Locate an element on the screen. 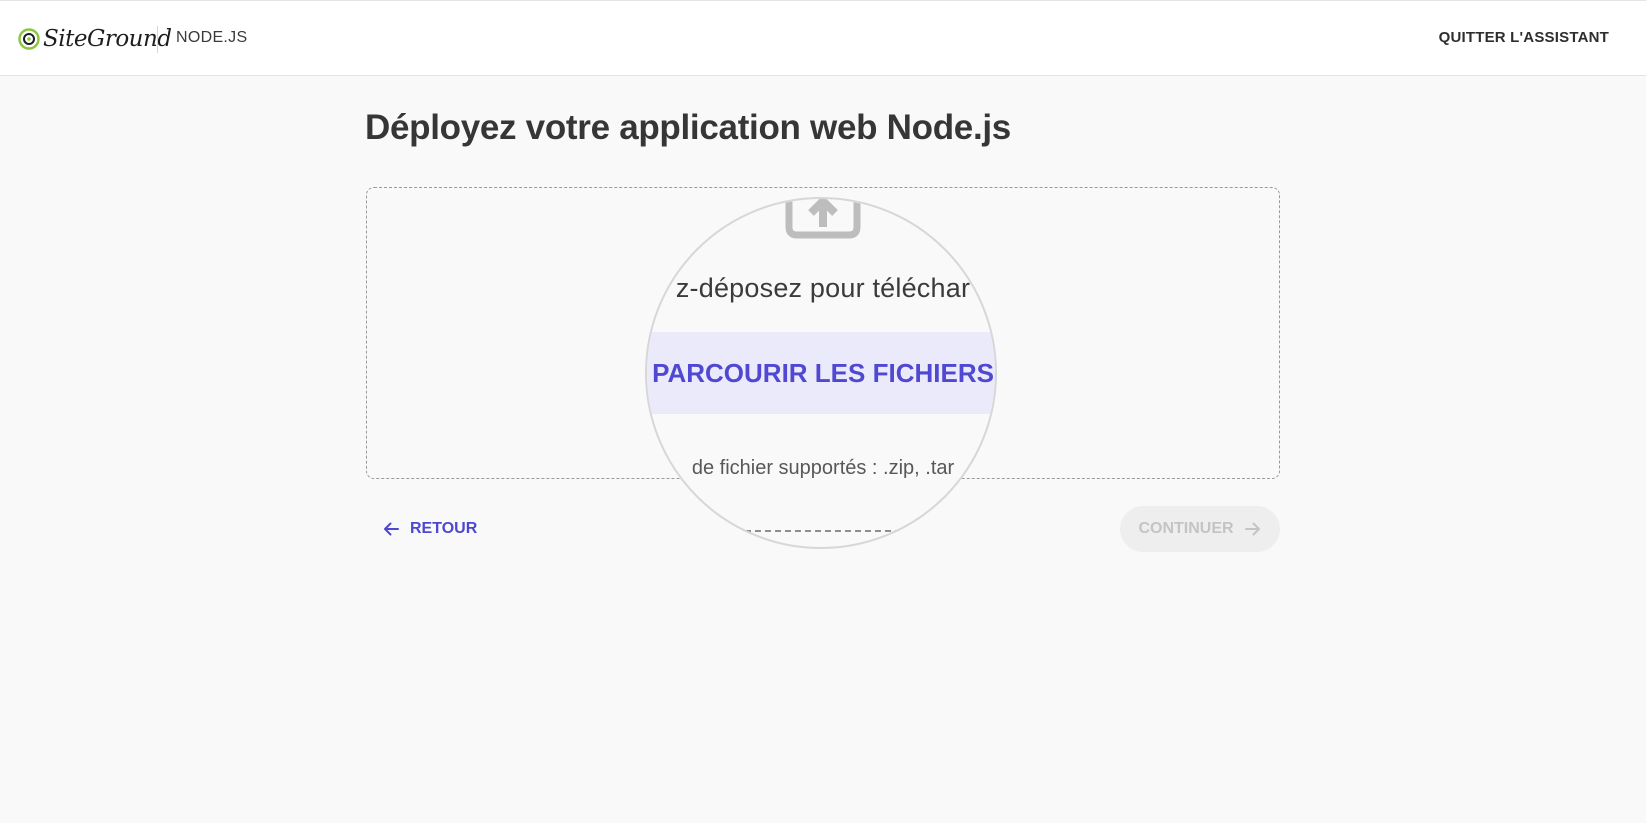 This screenshot has height=823, width=1646. app-name: NODE.JS is located at coordinates (212, 37).